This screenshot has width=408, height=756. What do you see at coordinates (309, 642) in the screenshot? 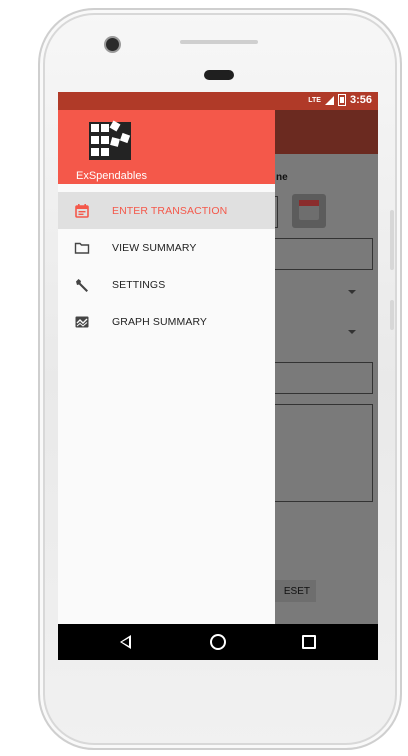
I see `recent-apps-icon` at bounding box center [309, 642].